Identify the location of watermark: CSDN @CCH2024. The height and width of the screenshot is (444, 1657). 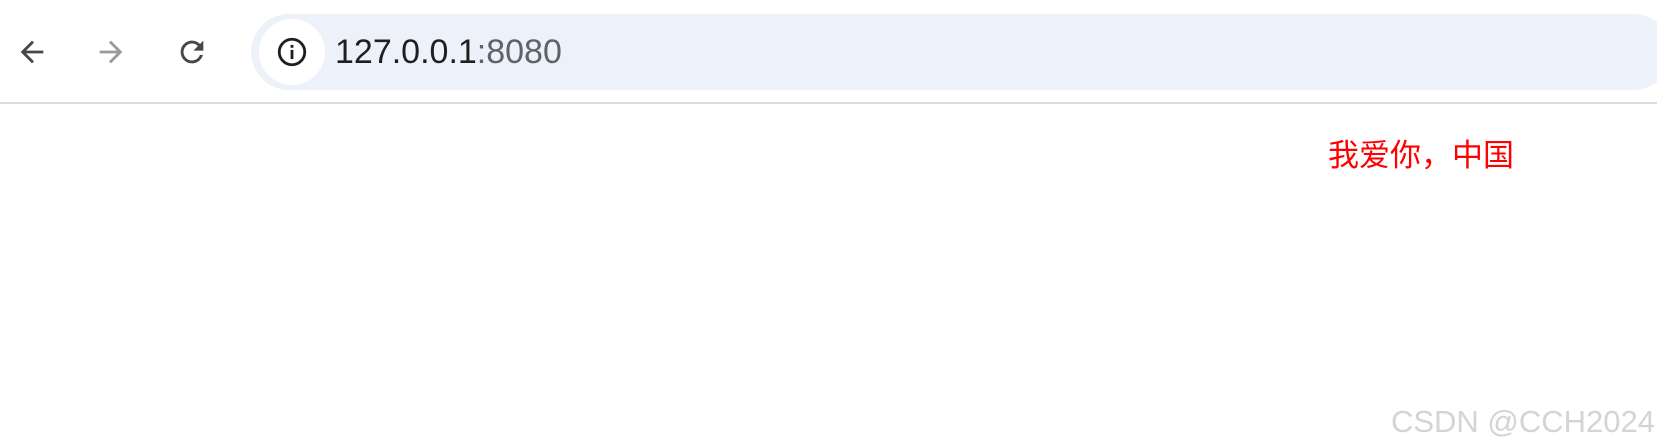
(1522, 421).